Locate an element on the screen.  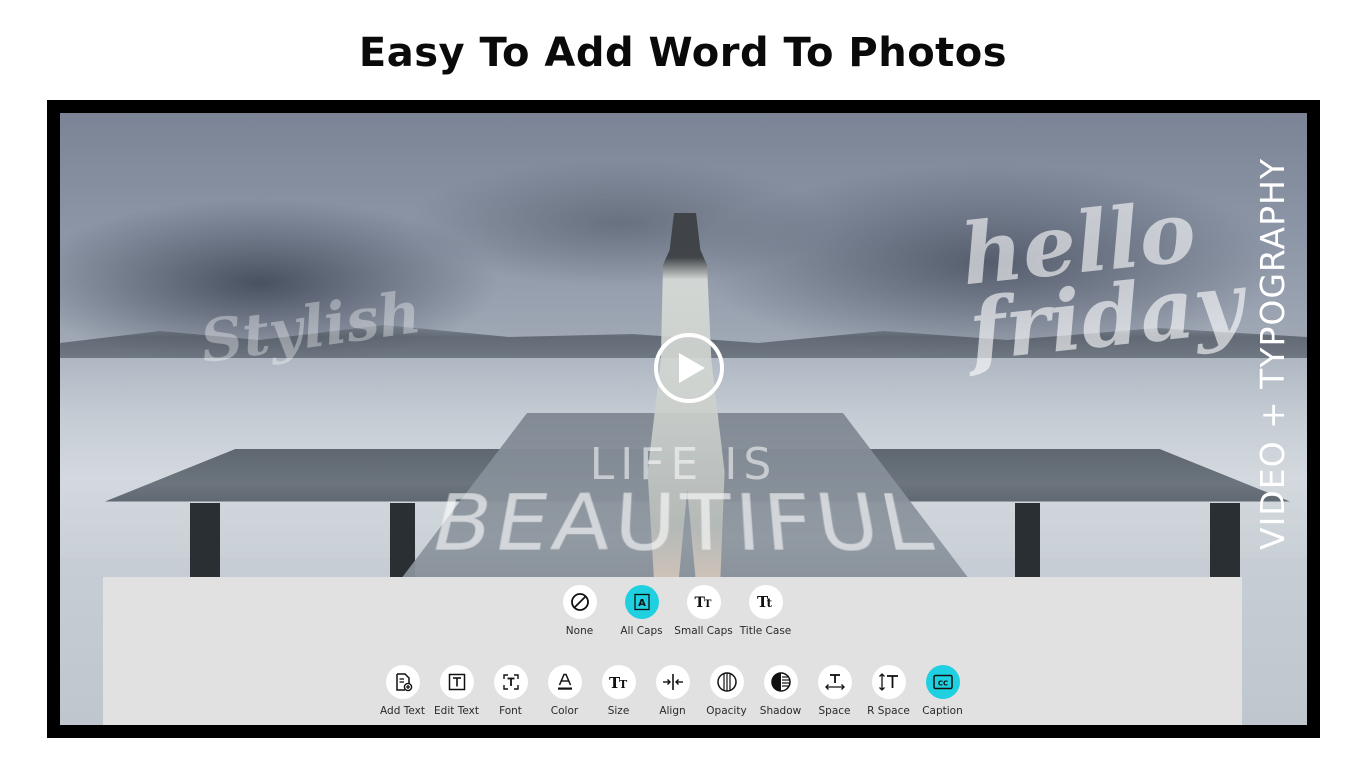
tool-edit-text: Edit Text is located at coordinates (457, 691).